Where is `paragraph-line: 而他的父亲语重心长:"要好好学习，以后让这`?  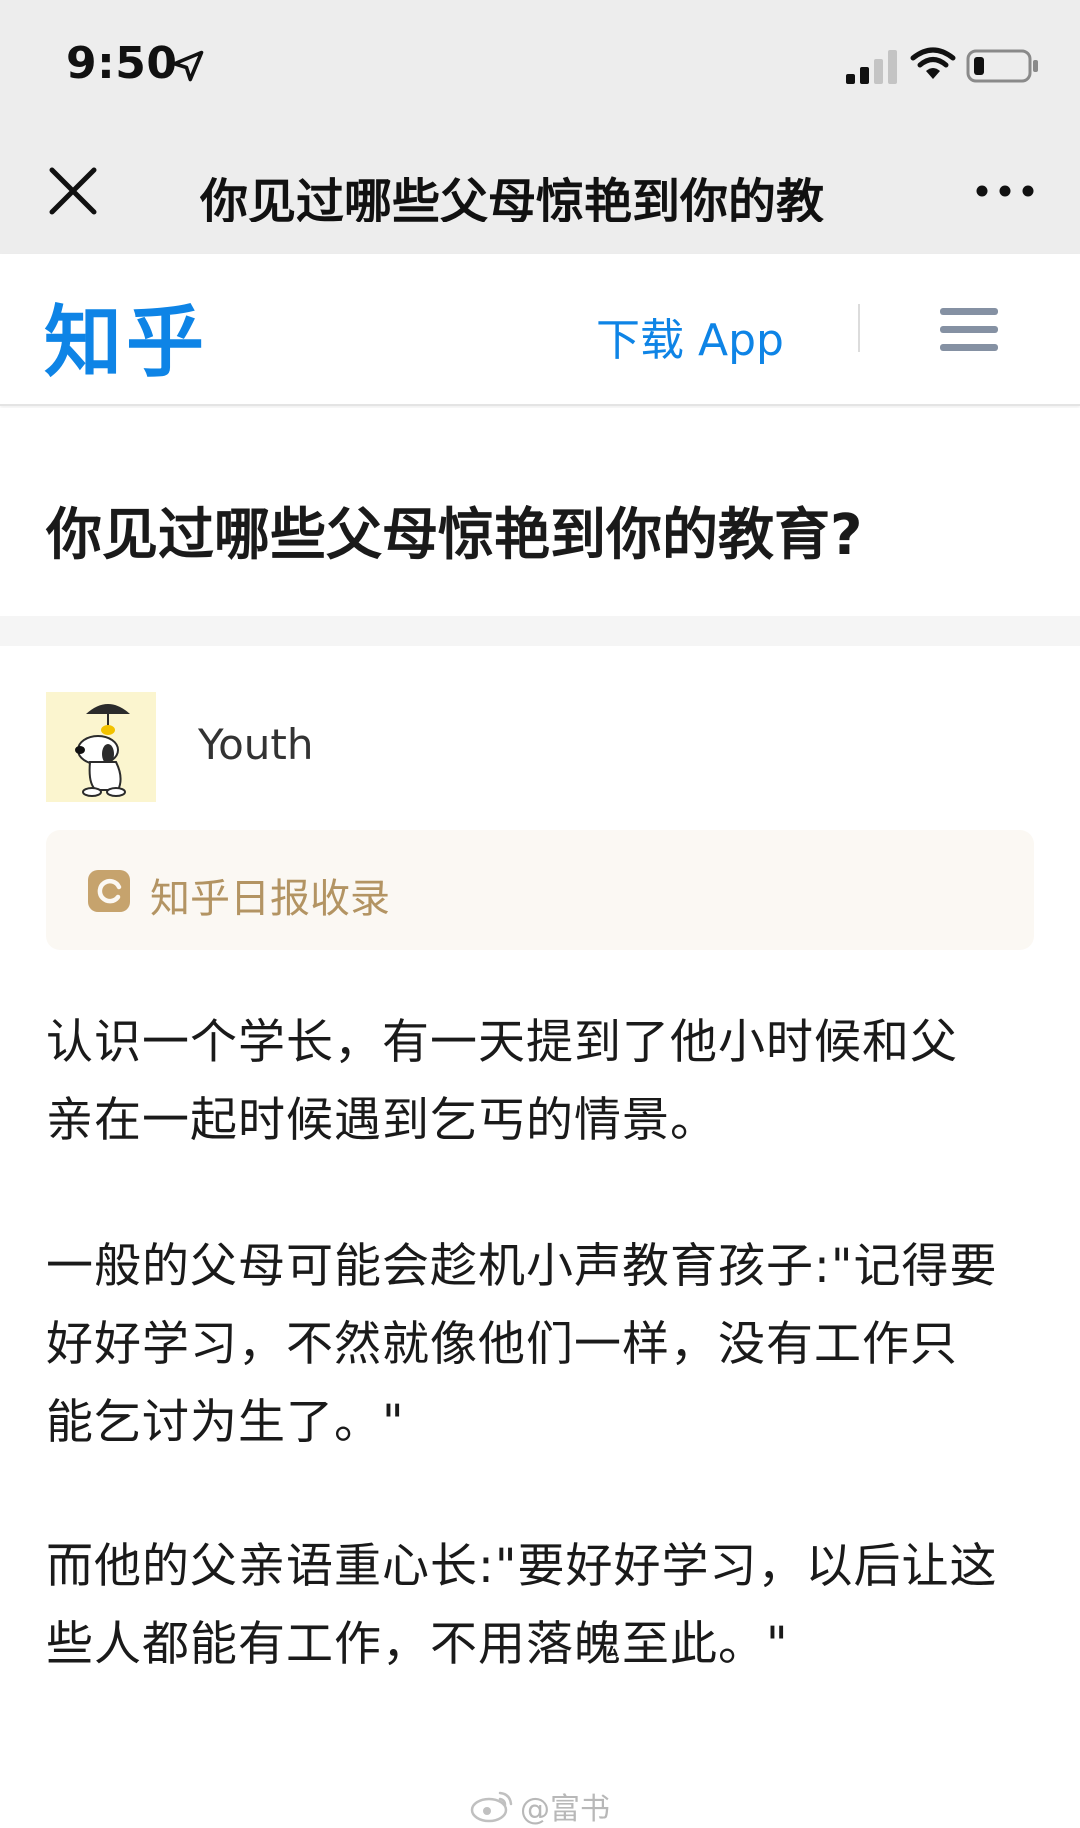 paragraph-line: 而他的父亲语重心长:"要好好学习，以后让这 is located at coordinates (522, 1566).